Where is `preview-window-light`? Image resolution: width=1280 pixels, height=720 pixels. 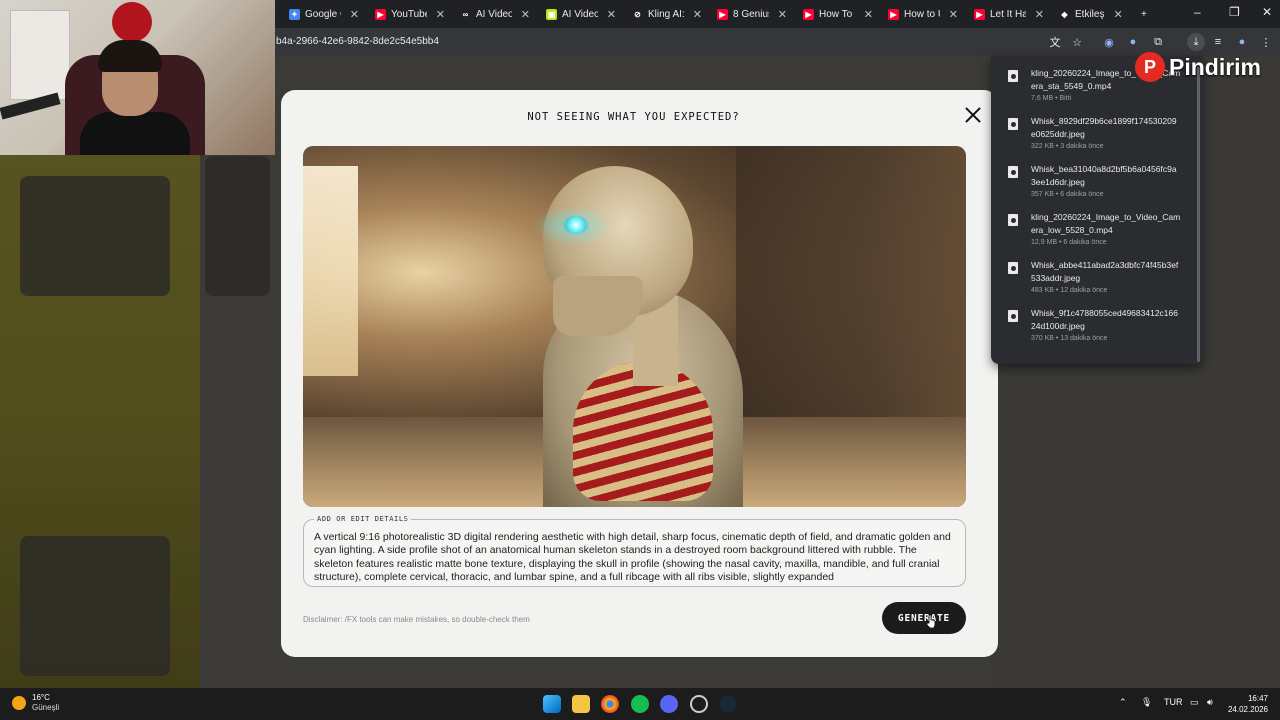
preview-window-light is located at coordinates (330, 271).